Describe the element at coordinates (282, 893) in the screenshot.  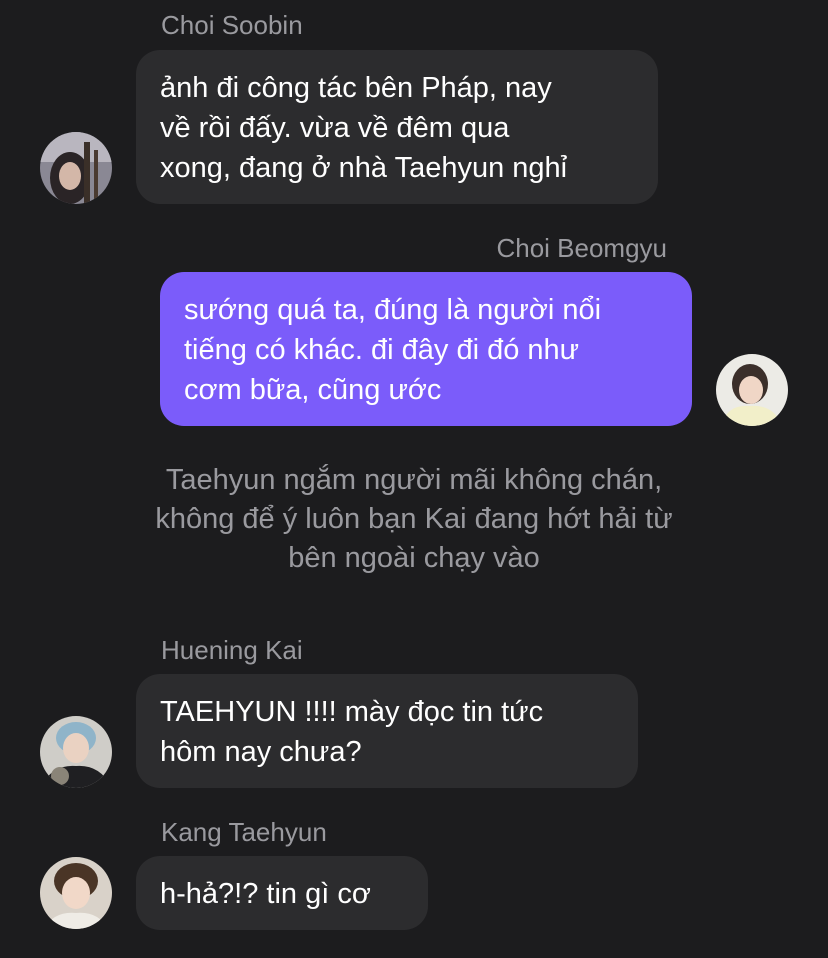
I see `message-bubble: h-hả?!? tin gì cơ` at that location.